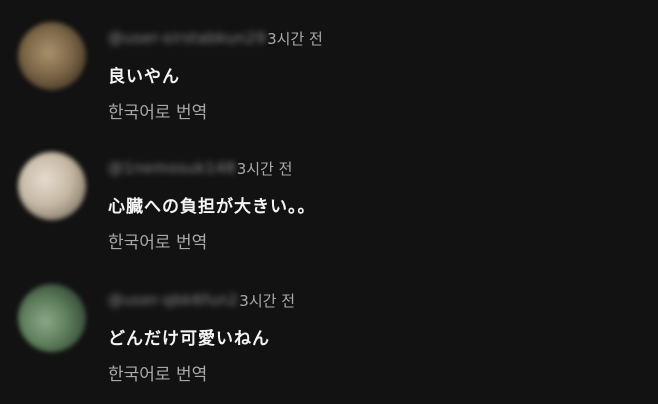  I want to click on author-handle: @user-sirstabkun29, so click(187, 38).